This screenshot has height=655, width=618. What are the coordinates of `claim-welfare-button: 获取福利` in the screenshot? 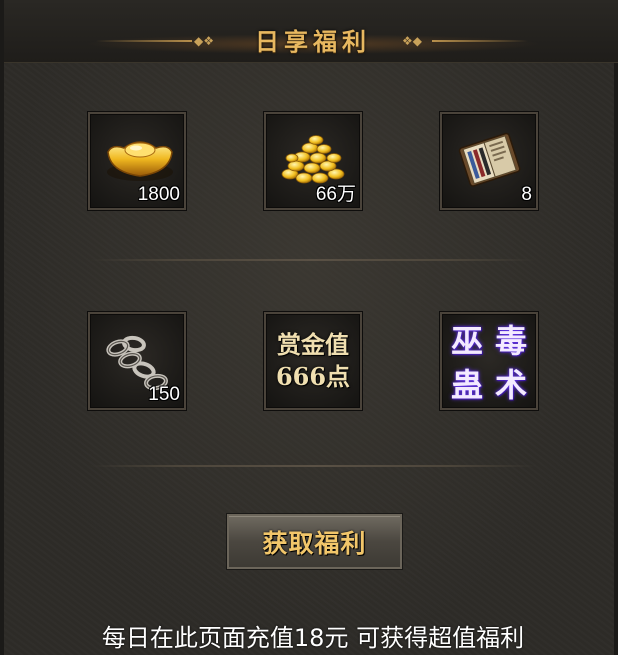 It's located at (314, 541).